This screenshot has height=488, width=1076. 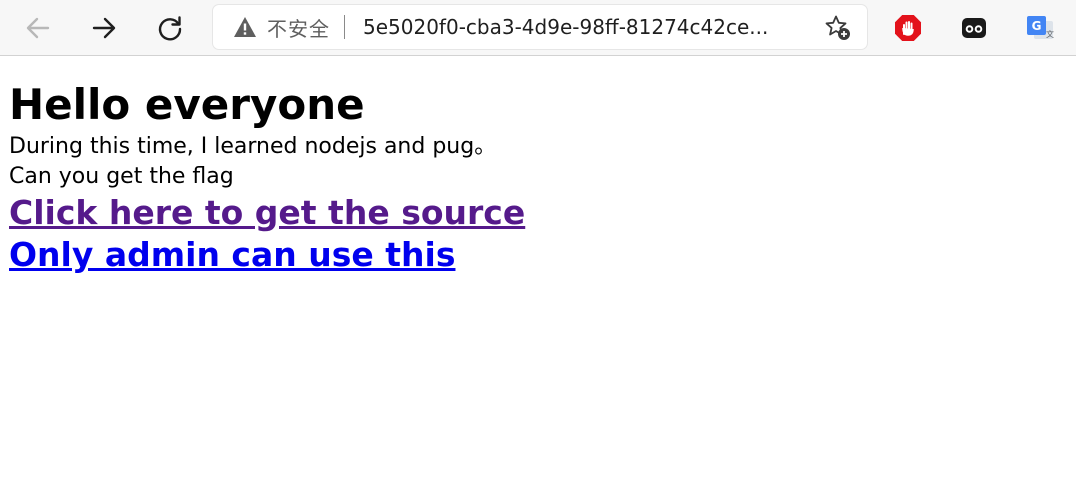 I want to click on forward-button, so click(x=104, y=28).